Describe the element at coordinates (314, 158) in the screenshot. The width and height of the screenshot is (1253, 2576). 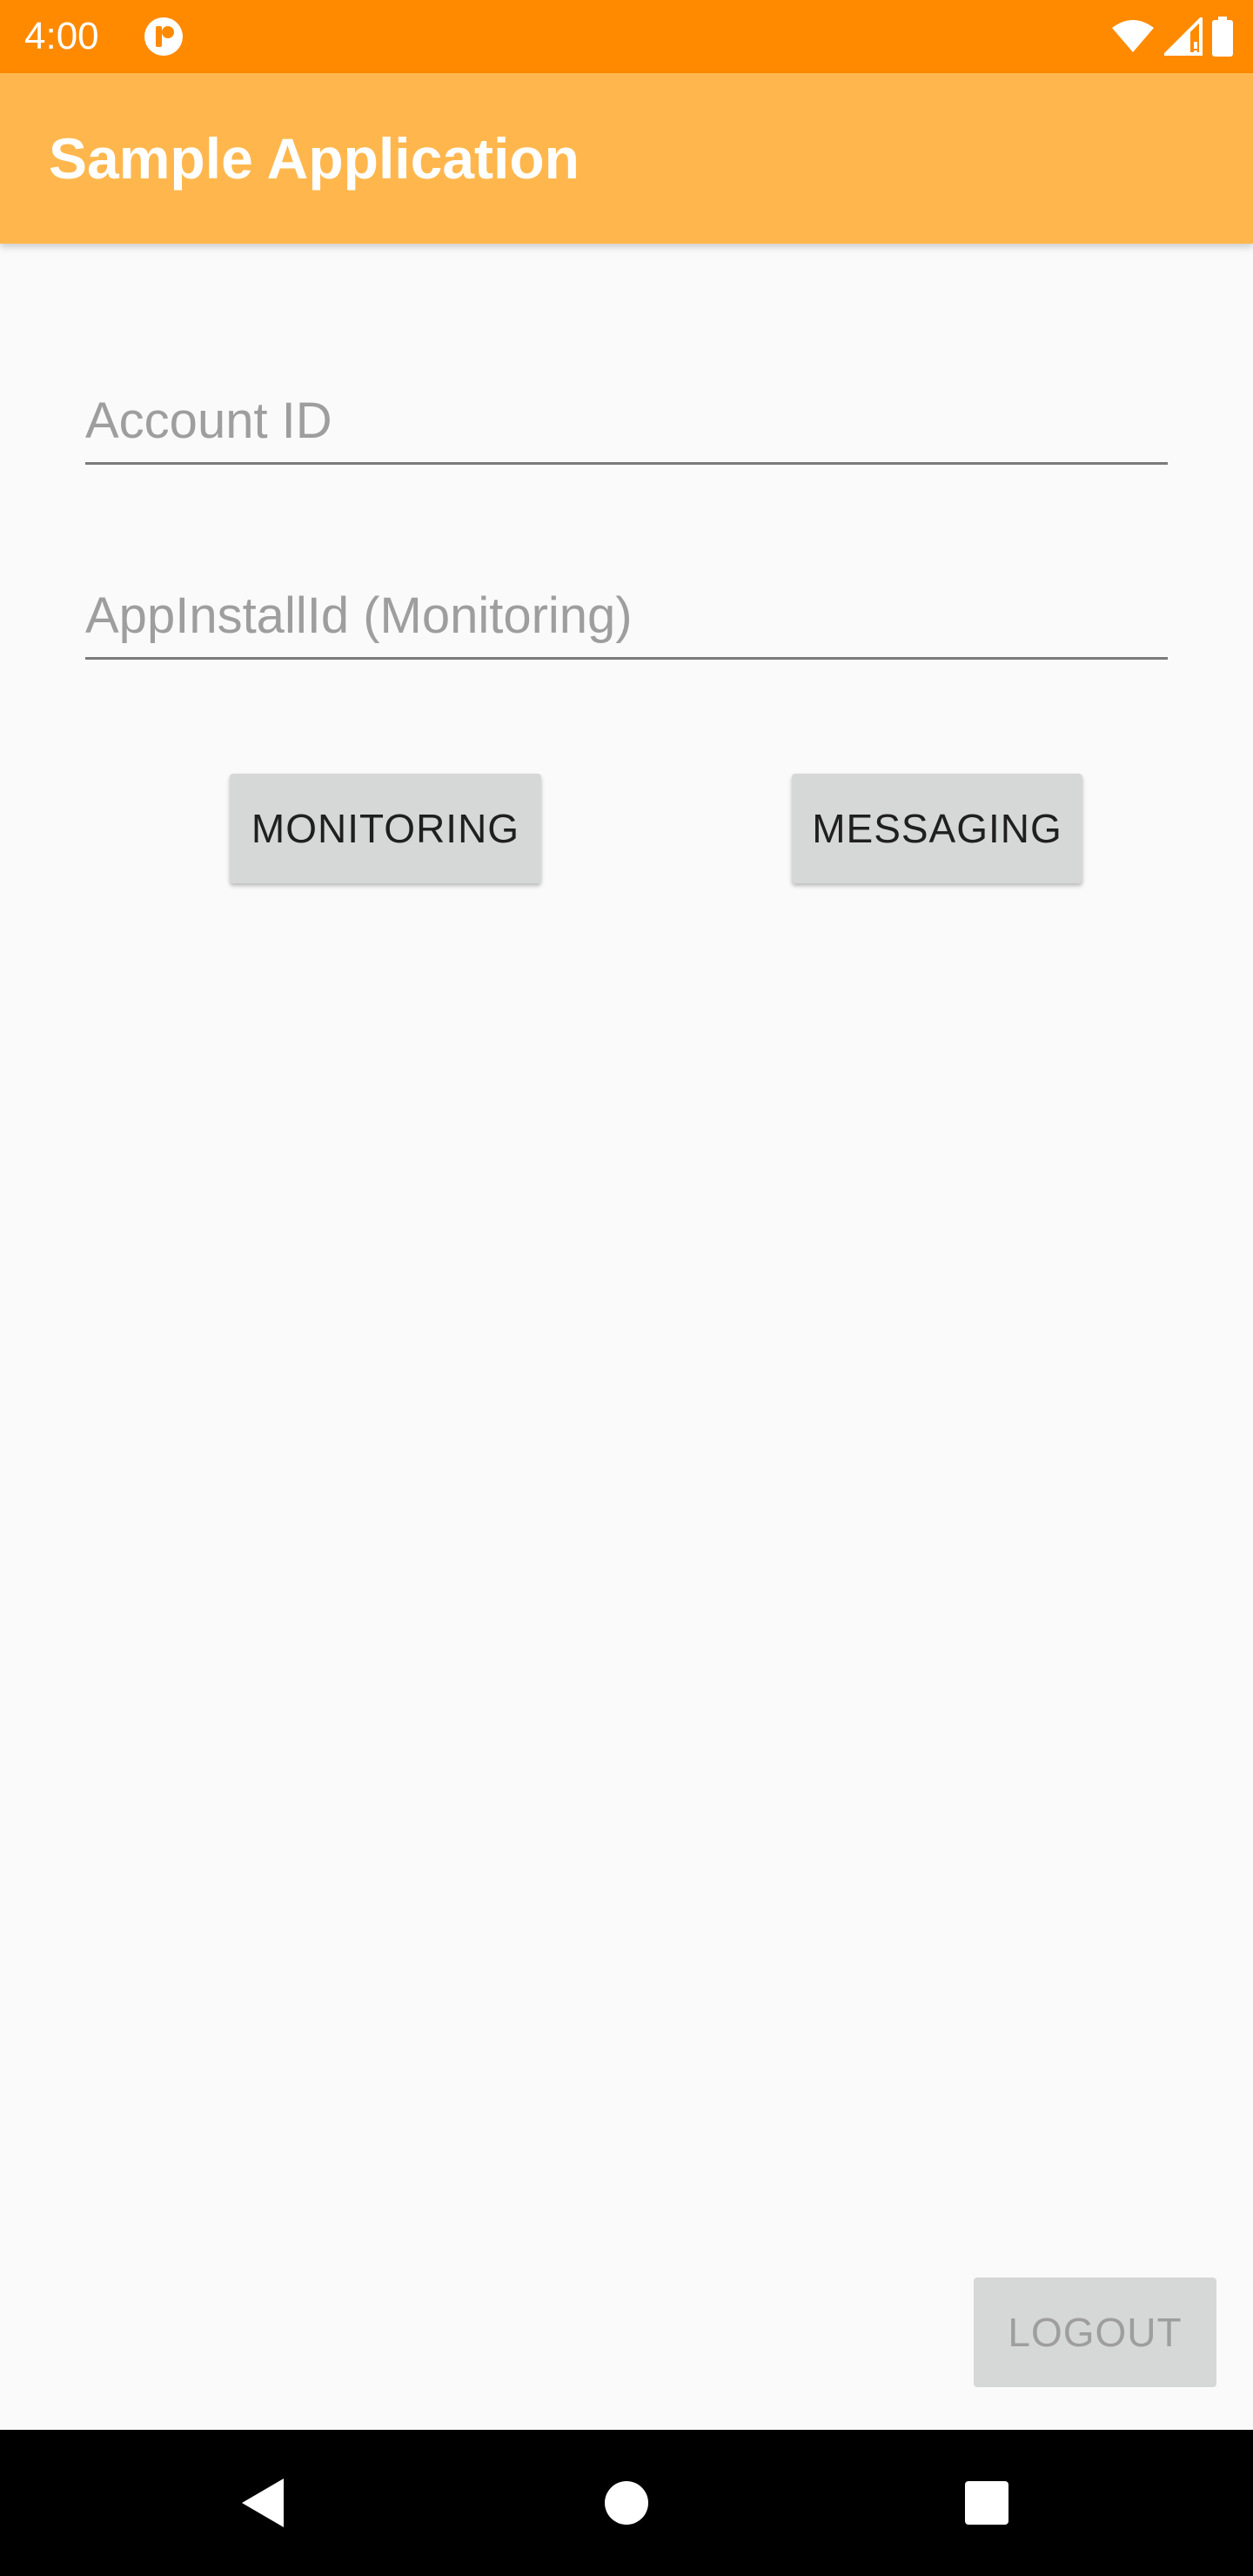
I see `app-title: Sample Application` at that location.